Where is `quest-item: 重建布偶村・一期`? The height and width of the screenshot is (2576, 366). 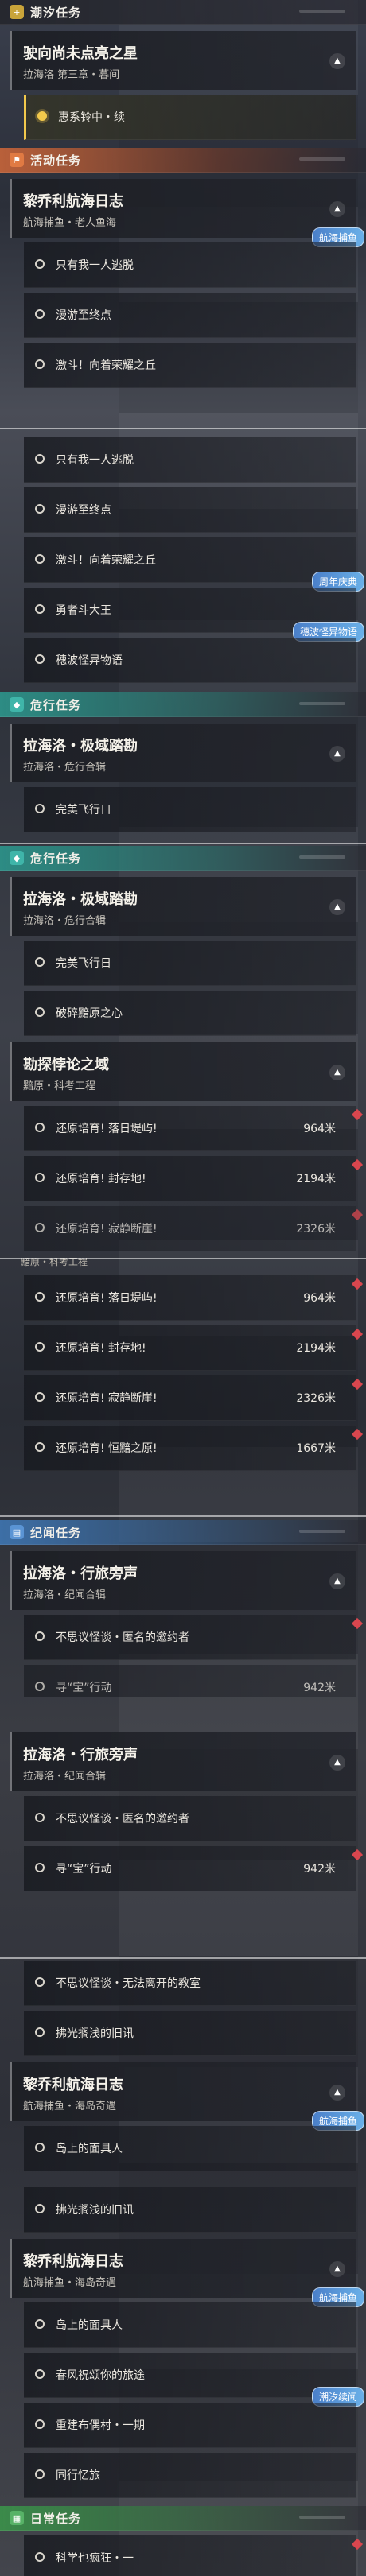 quest-item: 重建布偶村・一期 is located at coordinates (190, 2425).